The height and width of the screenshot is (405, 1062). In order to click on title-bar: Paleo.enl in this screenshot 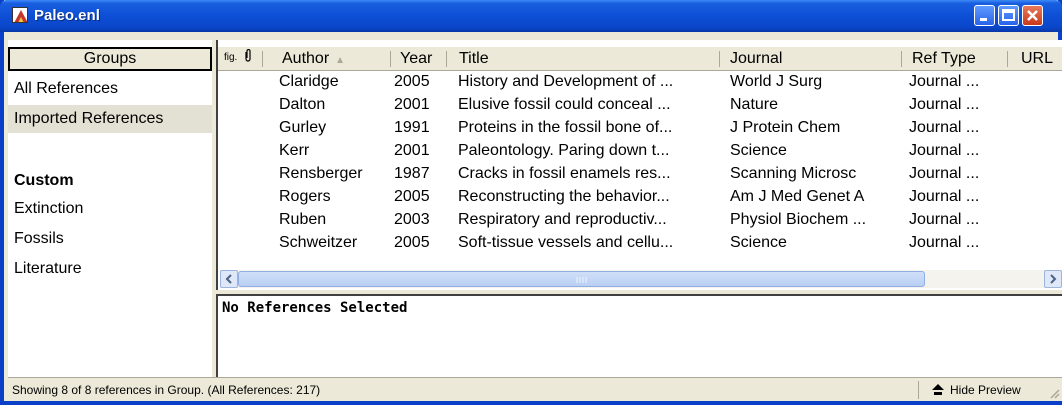, I will do `click(531, 16)`.